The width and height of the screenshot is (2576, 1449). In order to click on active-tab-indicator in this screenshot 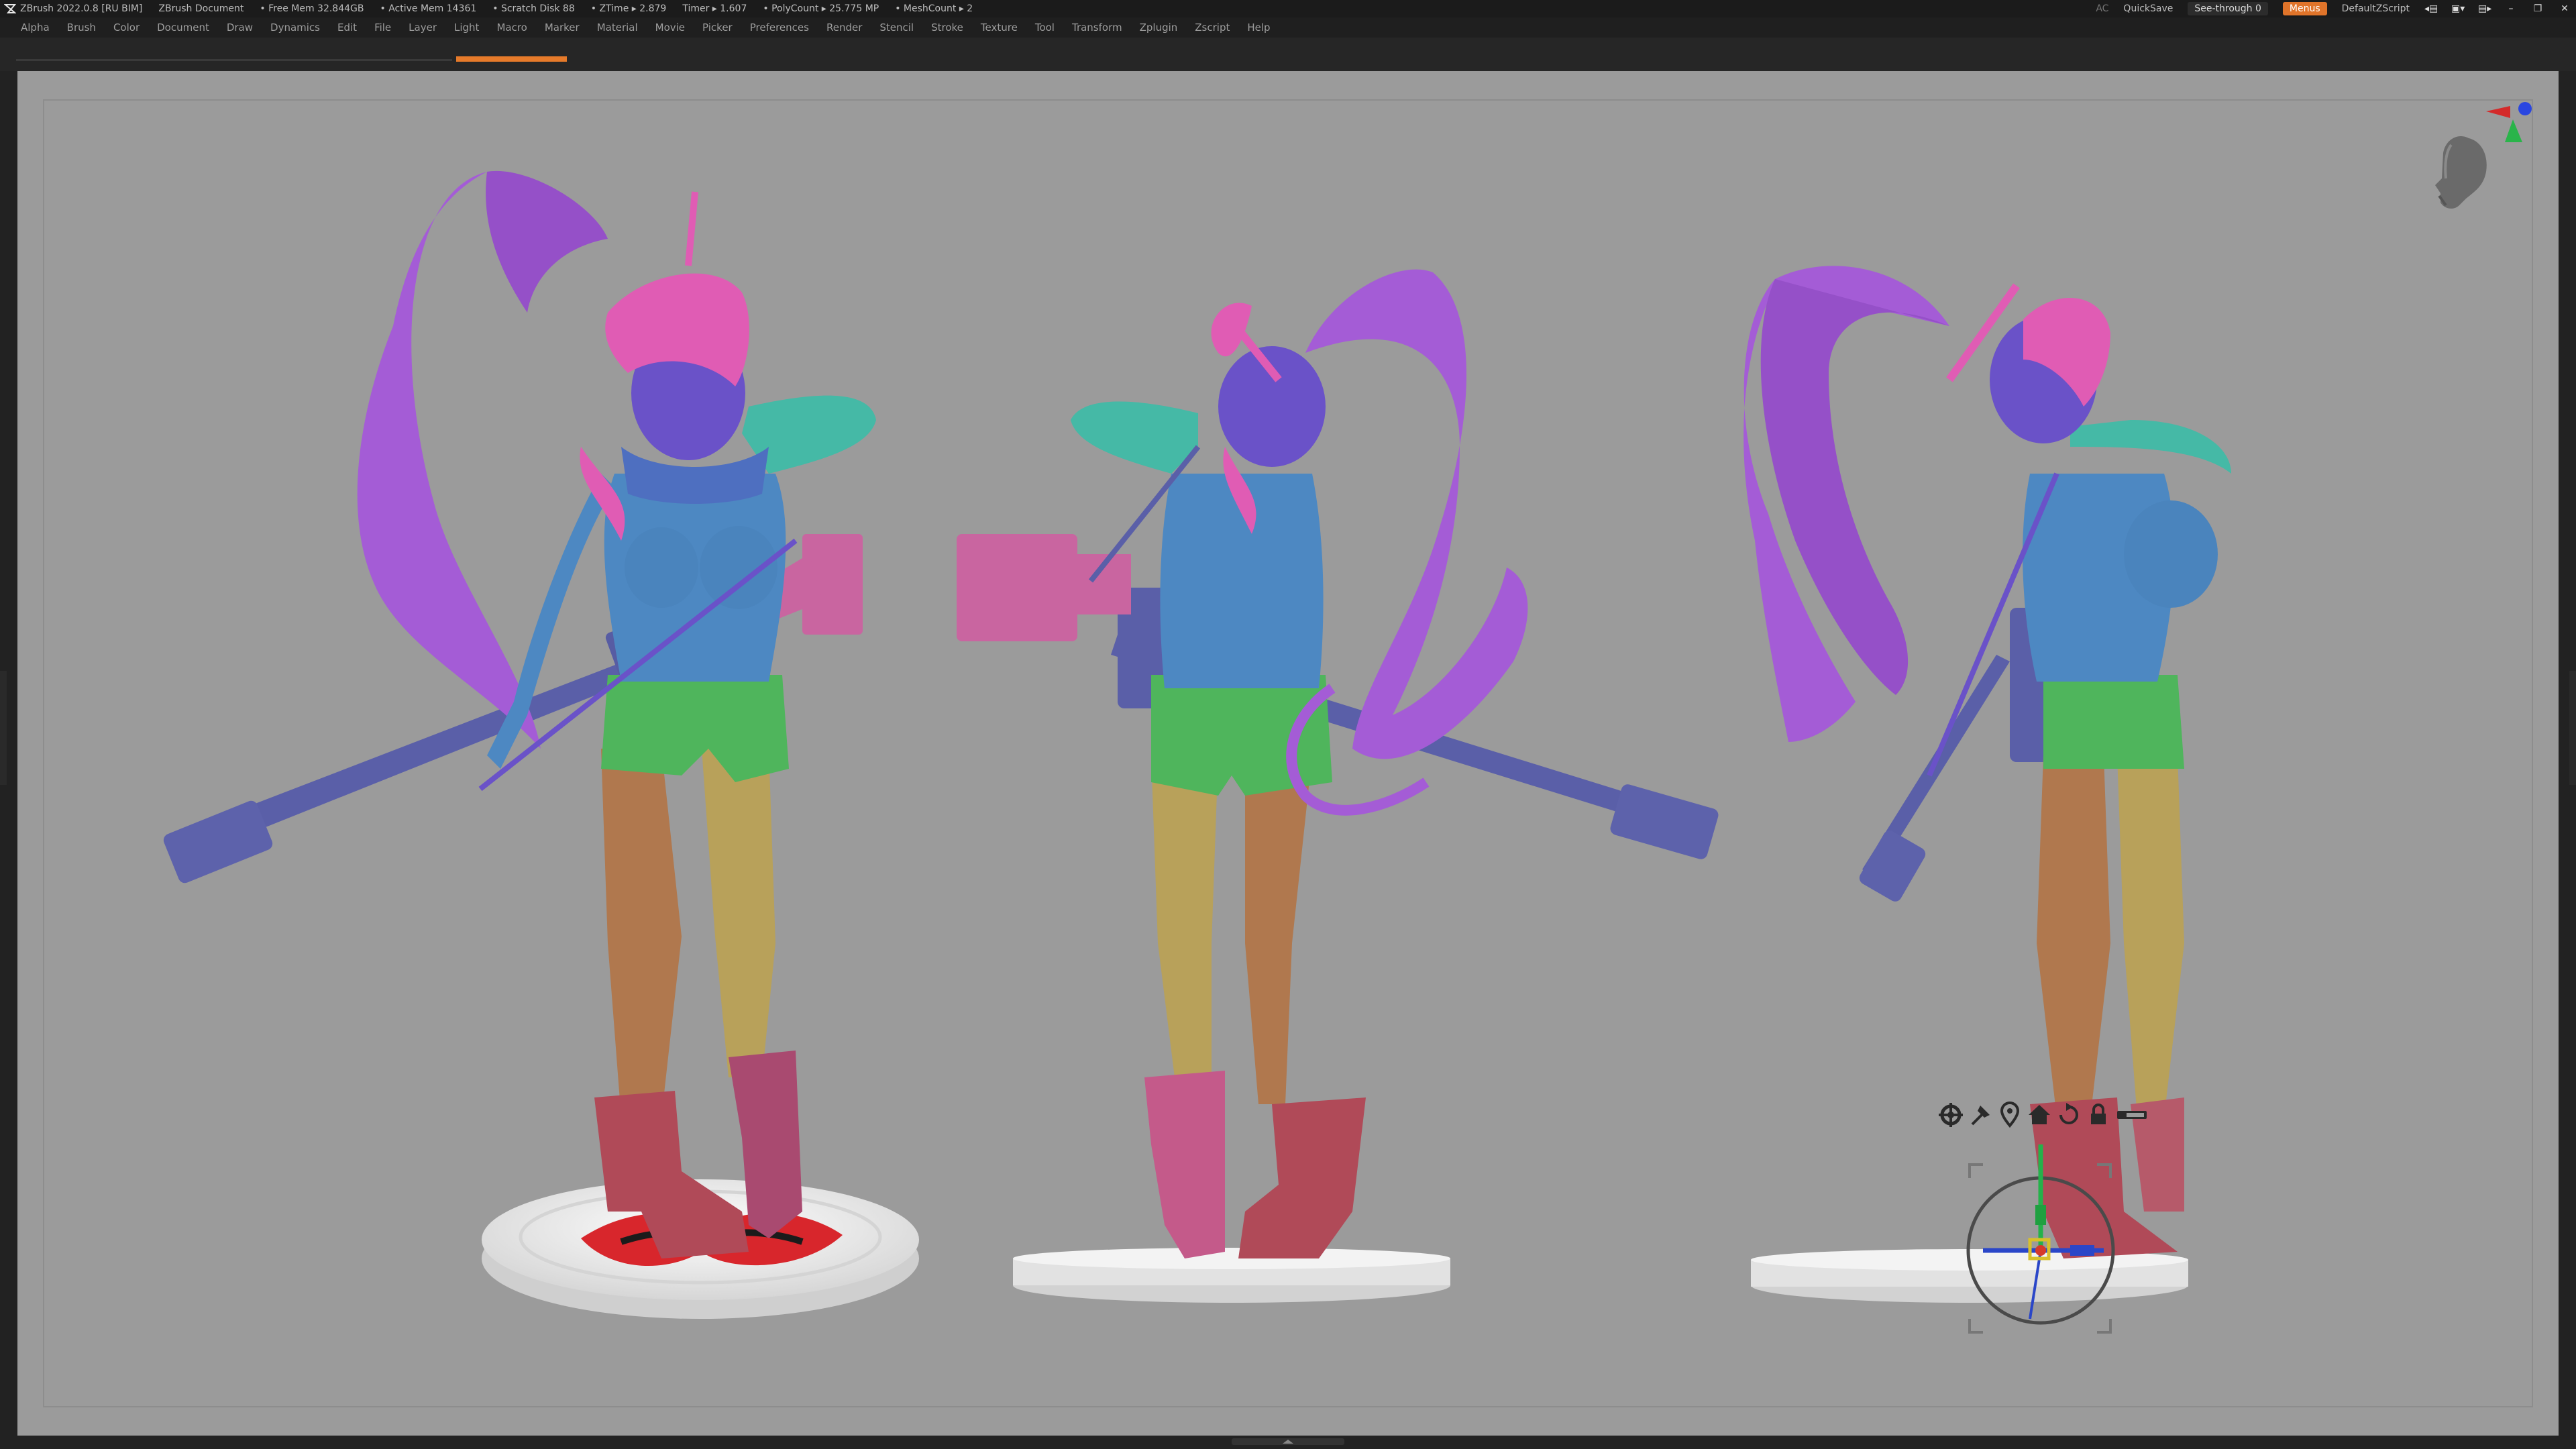, I will do `click(511, 59)`.